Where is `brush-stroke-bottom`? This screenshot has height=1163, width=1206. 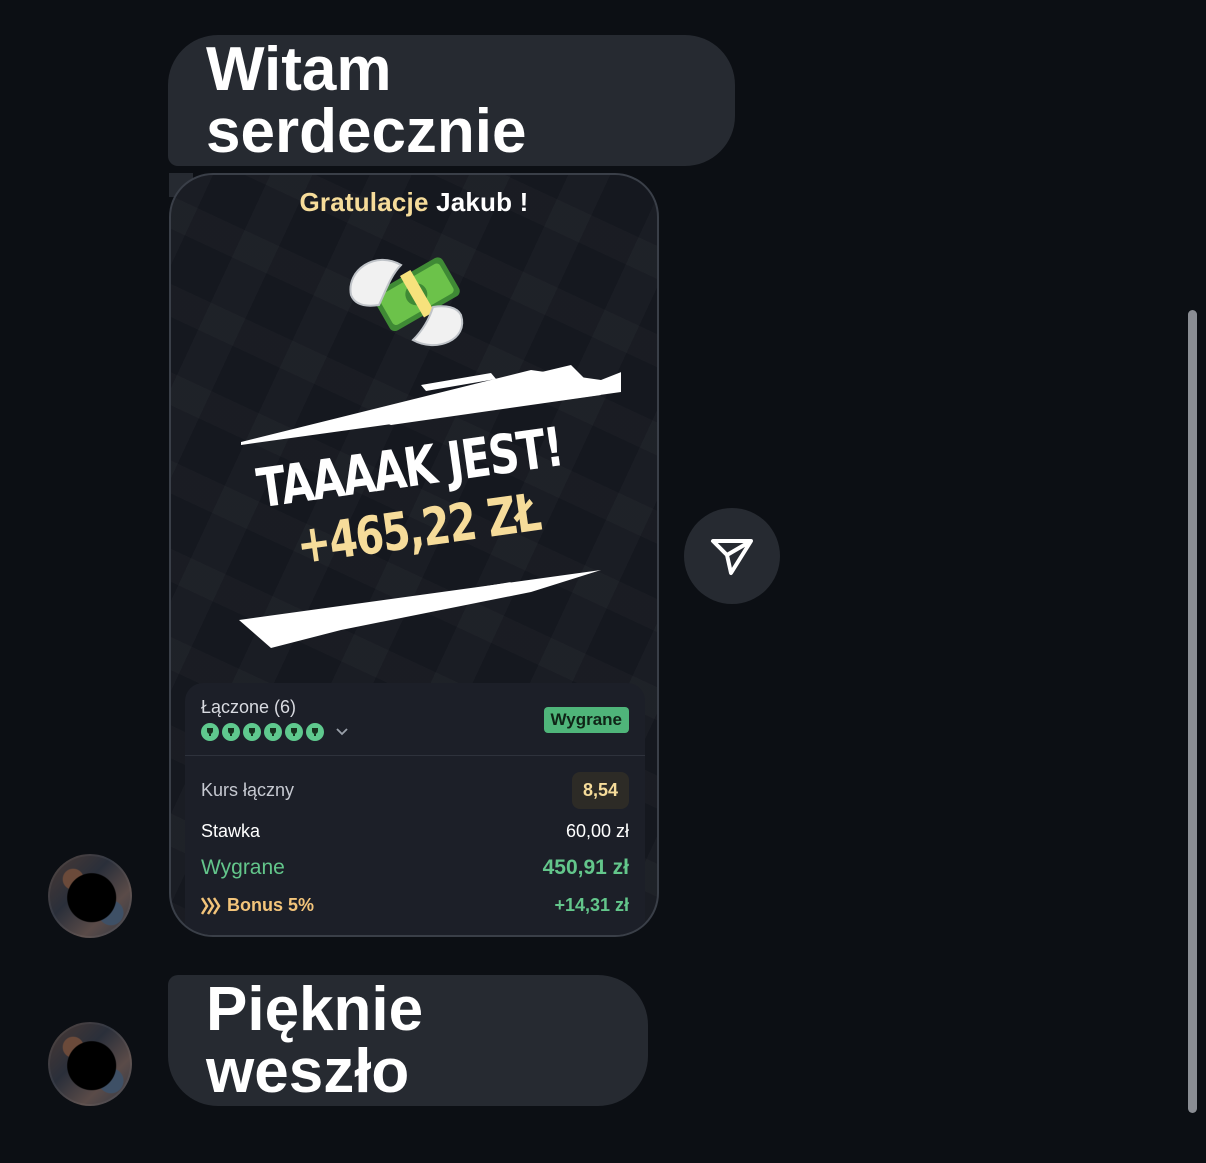 brush-stroke-bottom is located at coordinates (420, 609).